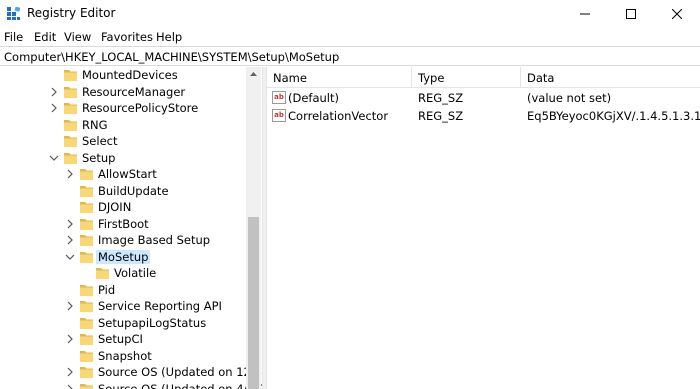  What do you see at coordinates (99, 157) in the screenshot?
I see `tree-item-label: Setup` at bounding box center [99, 157].